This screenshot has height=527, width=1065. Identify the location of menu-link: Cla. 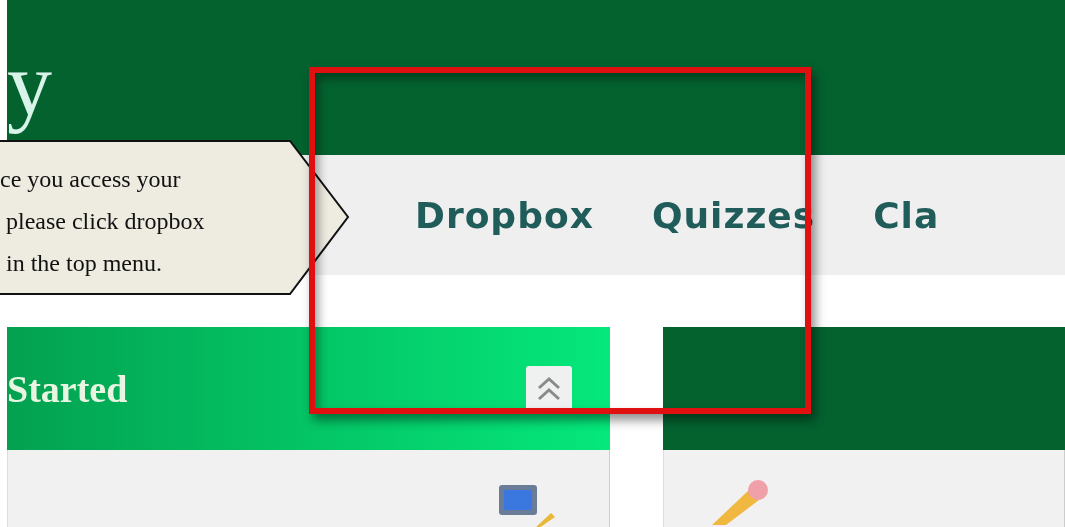
(906, 215).